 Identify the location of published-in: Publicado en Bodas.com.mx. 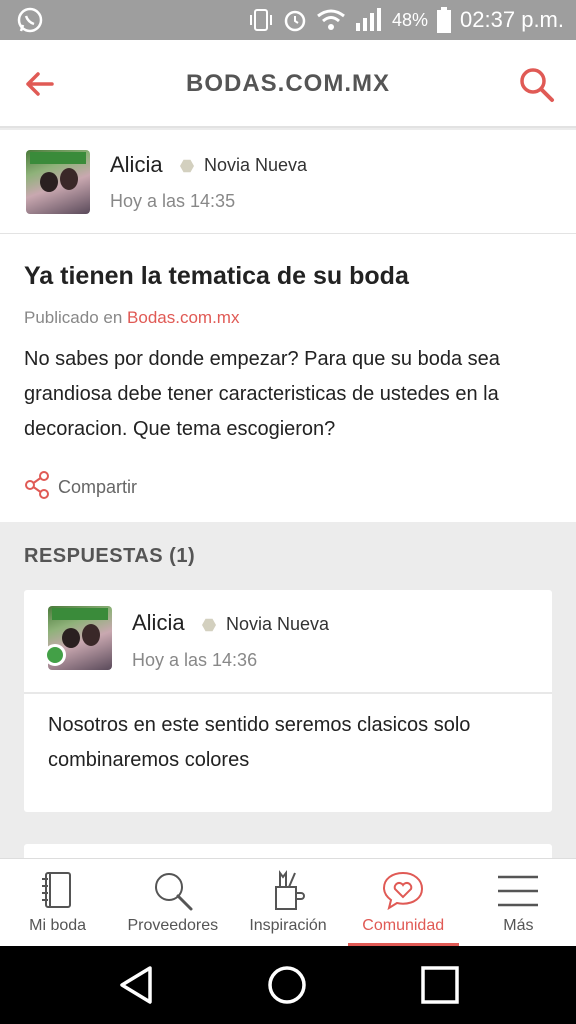
(131, 318).